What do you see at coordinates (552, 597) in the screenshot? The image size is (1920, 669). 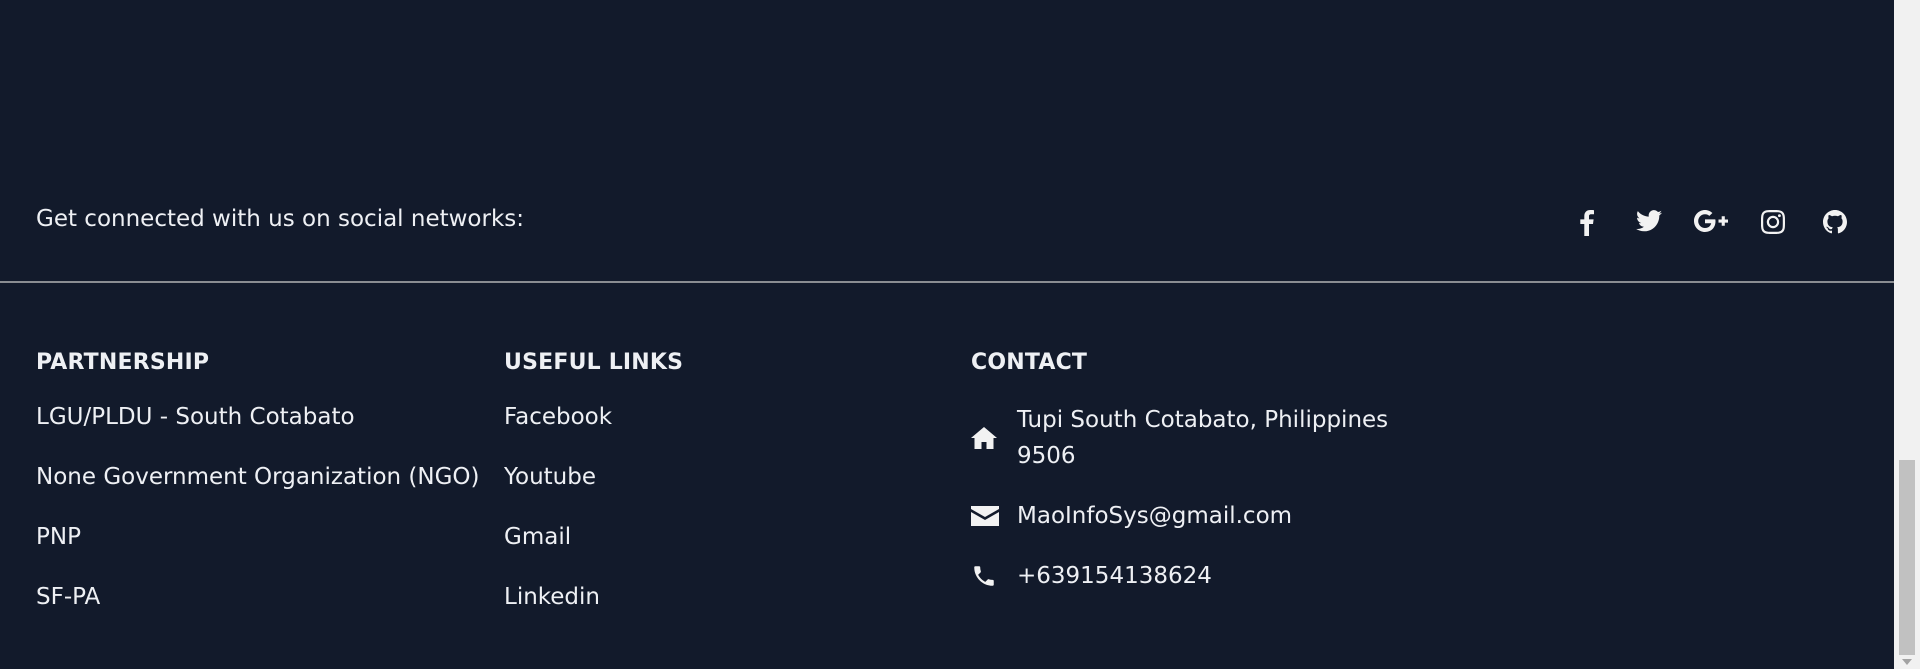 I see `link-linkedin: Linkedin` at bounding box center [552, 597].